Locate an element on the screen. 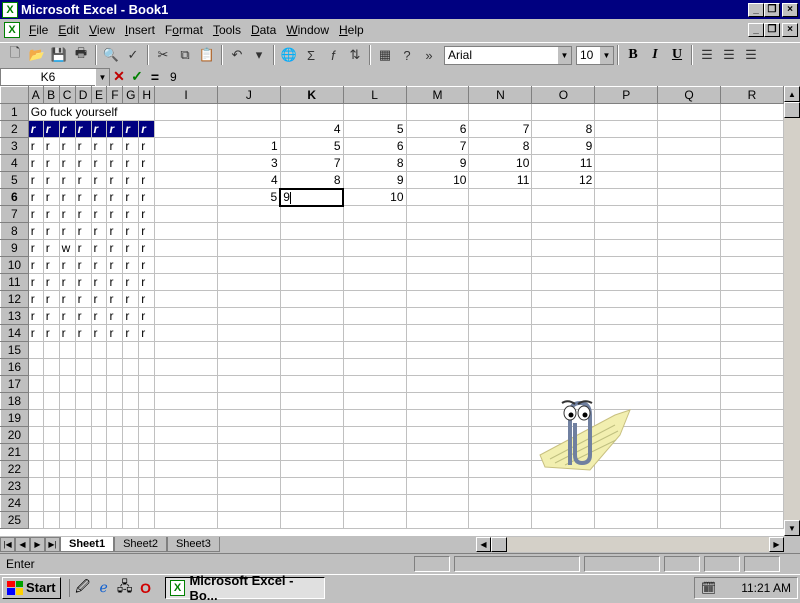  cell-j24 is located at coordinates (248, 503).